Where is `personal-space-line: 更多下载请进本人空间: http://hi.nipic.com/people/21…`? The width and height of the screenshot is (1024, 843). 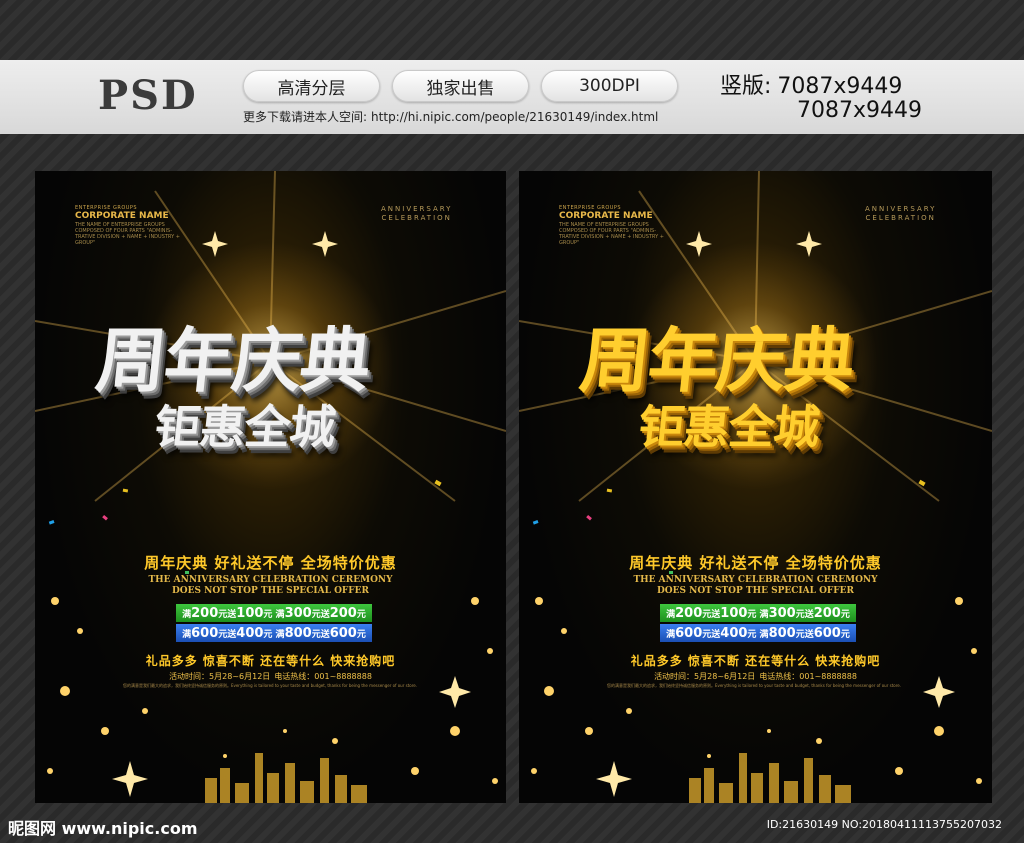 personal-space-line: 更多下载请进本人空间: http://hi.nipic.com/people/21… is located at coordinates (450, 116).